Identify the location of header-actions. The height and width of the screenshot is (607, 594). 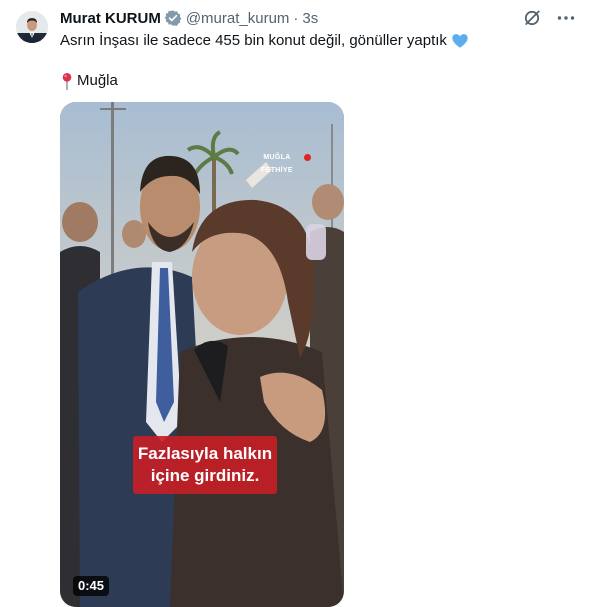
(549, 18).